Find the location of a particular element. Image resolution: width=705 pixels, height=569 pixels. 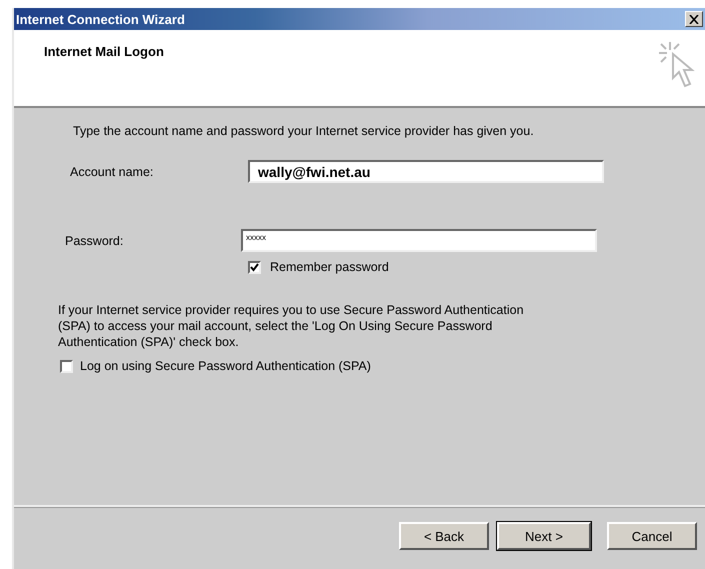

account-name-field: wally@fwi.net.au is located at coordinates (426, 171).